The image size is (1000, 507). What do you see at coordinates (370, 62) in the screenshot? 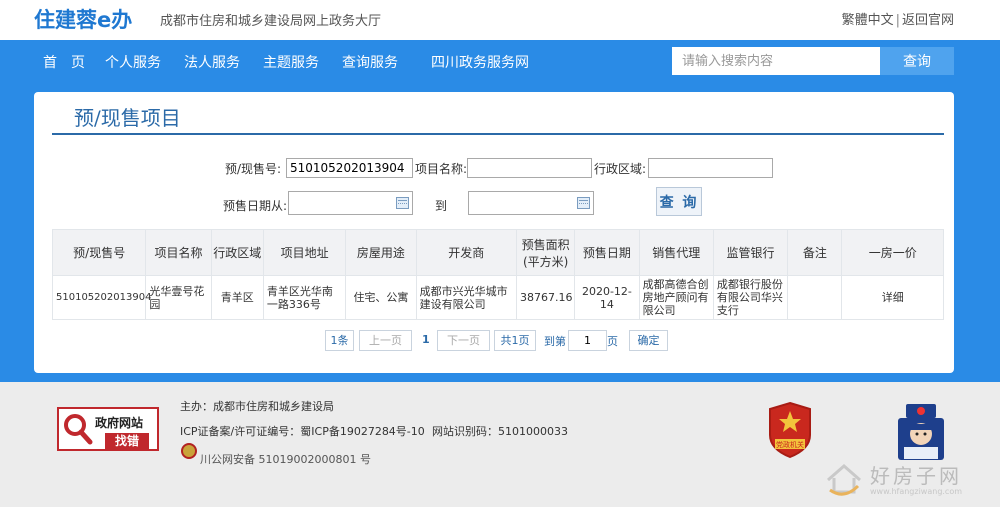
I see `nav-query-services: 查询服务` at bounding box center [370, 62].